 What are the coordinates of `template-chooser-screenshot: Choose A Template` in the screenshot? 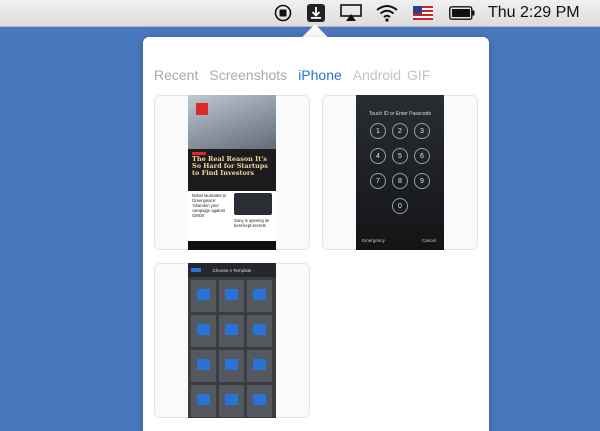 It's located at (232, 340).